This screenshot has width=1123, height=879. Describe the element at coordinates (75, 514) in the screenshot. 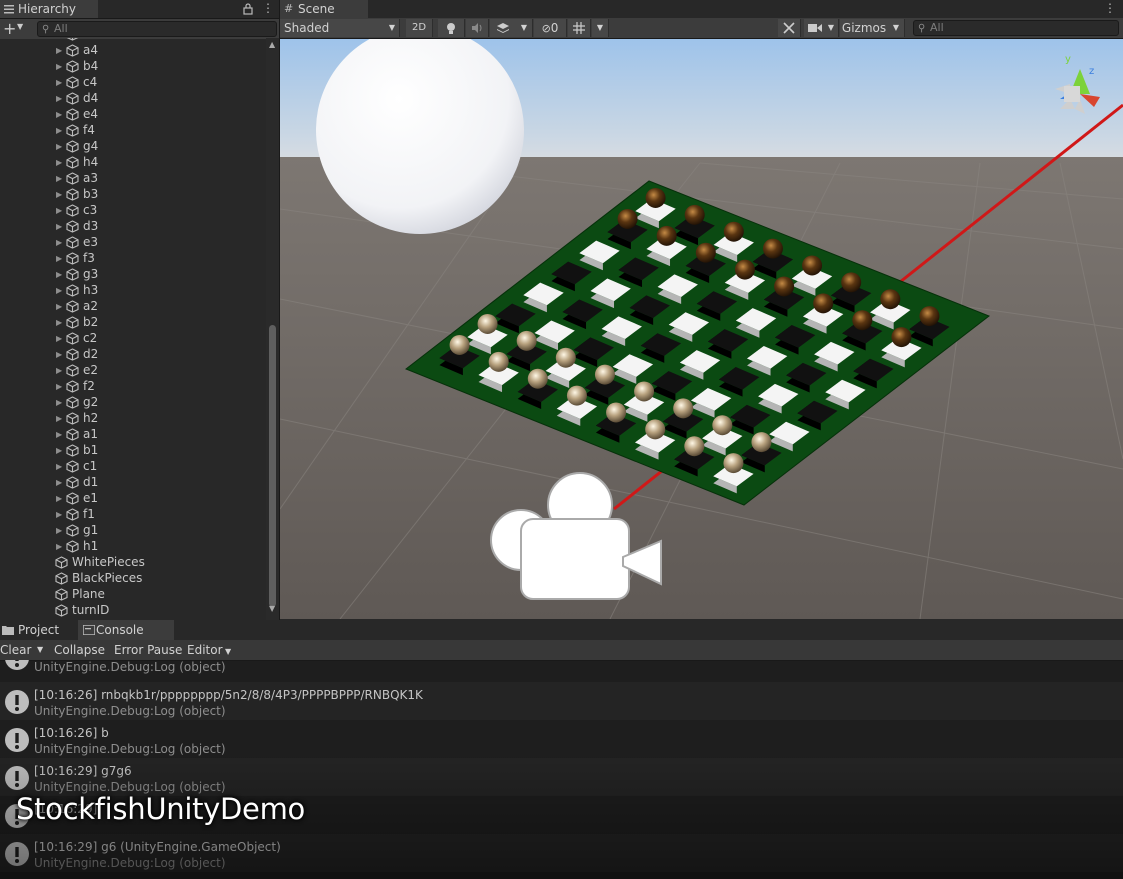

I see `hierarchy-item-square: ▶ f1` at that location.